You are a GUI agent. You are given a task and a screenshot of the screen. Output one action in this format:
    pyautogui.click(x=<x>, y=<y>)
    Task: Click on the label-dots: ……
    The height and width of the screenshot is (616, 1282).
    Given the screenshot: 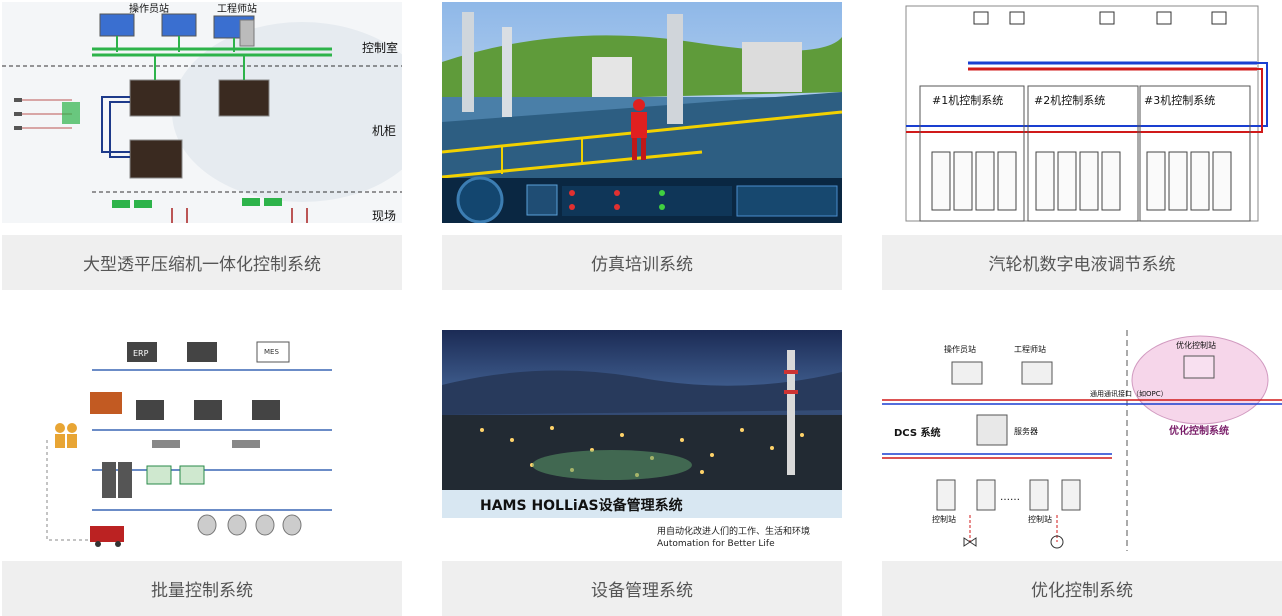 What is the action you would take?
    pyautogui.click(x=1010, y=497)
    